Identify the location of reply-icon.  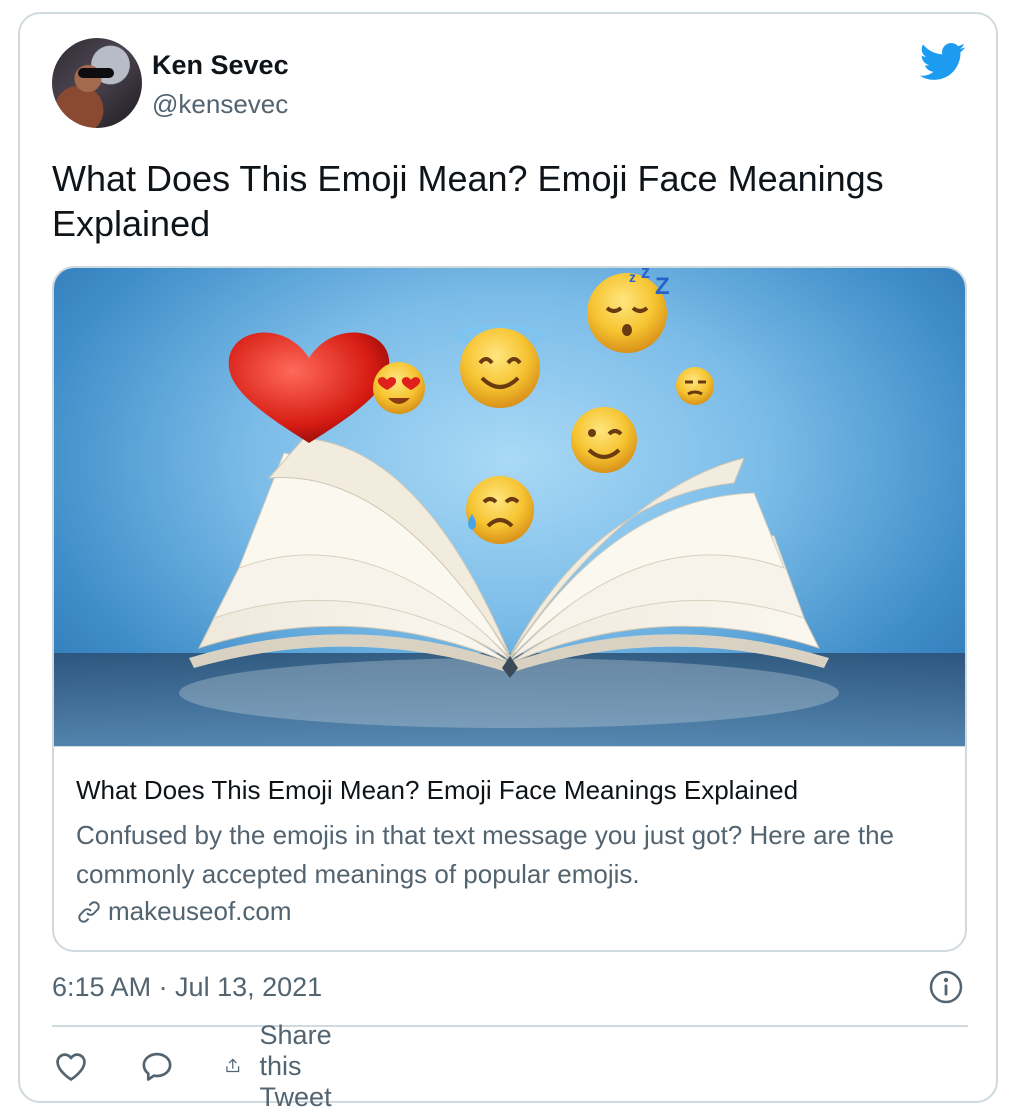
(157, 1066).